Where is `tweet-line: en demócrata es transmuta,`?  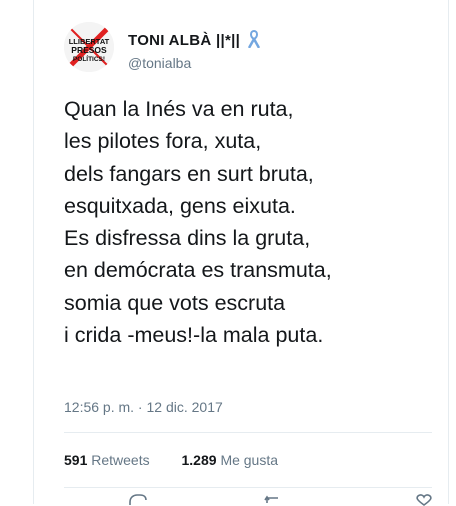
tweet-line: en demócrata es transmuta, is located at coordinates (198, 270).